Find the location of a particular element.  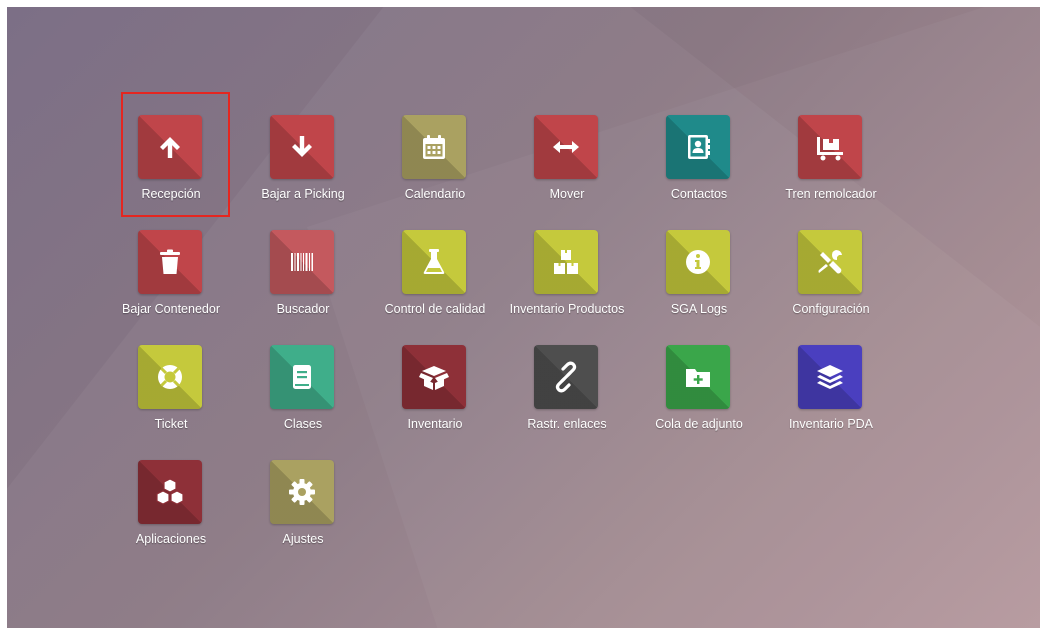

app-label: Mover is located at coordinates (567, 194).